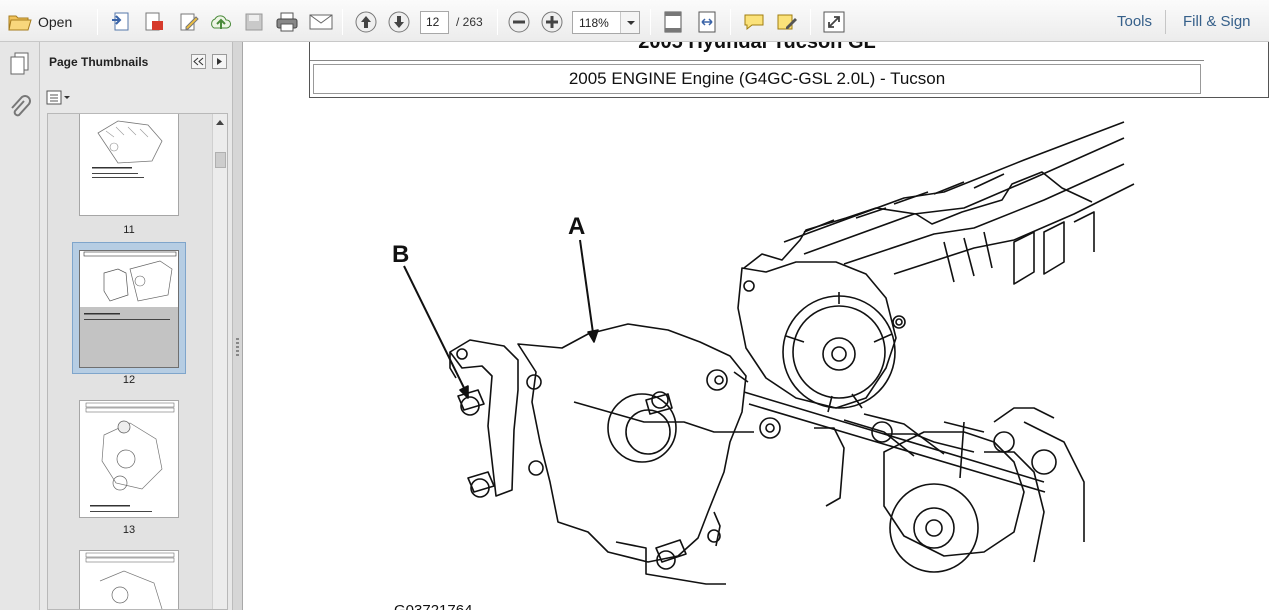 This screenshot has height=610, width=1269. I want to click on edit-button, so click(189, 22).